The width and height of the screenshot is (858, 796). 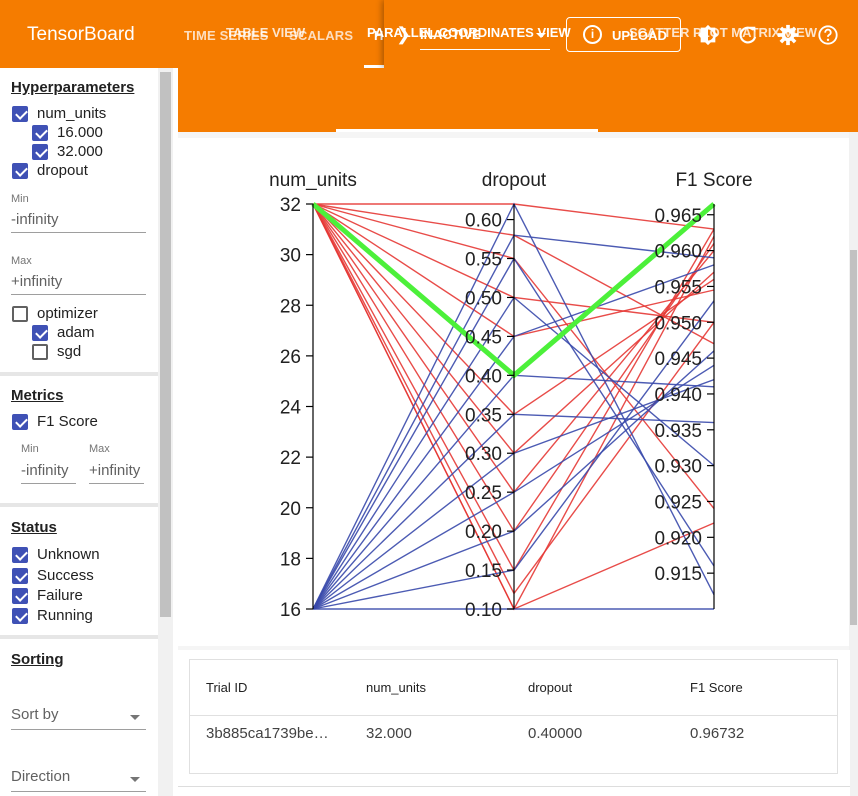 I want to click on table-header-f1-score: F1 Score, so click(x=716, y=687).